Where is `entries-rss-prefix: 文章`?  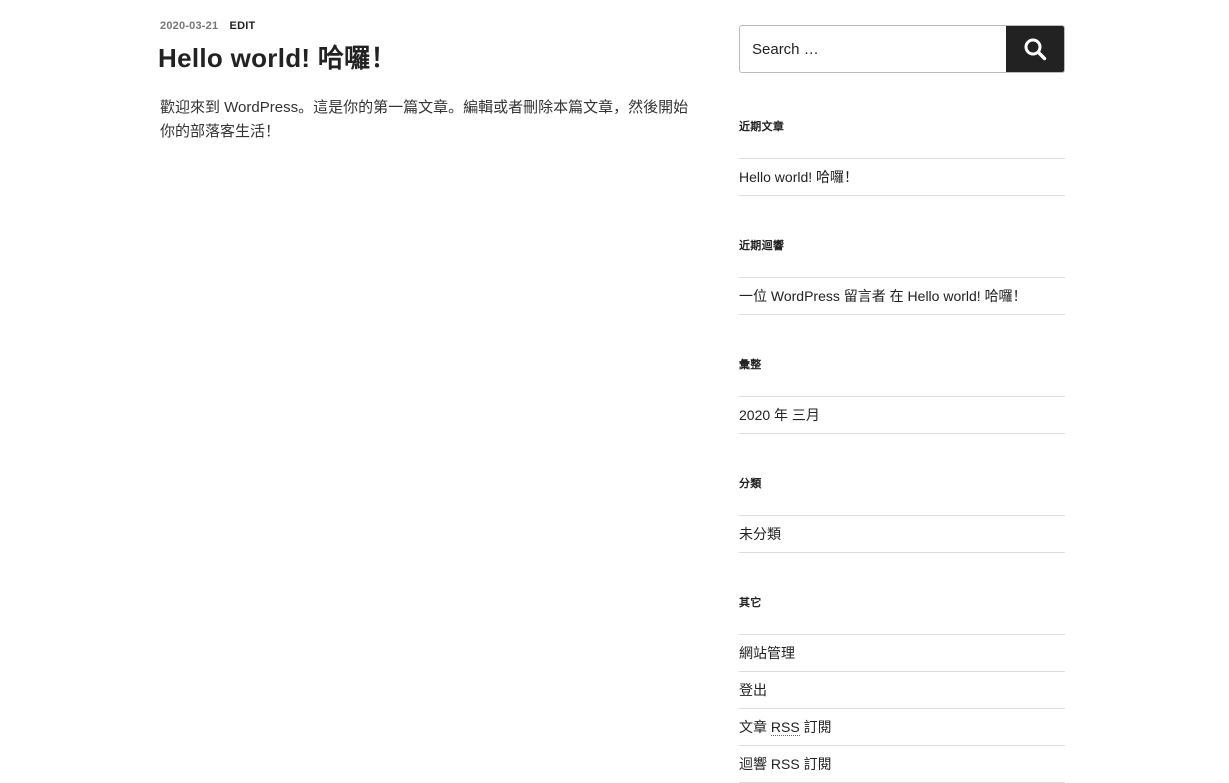 entries-rss-prefix: 文章 is located at coordinates (753, 727).